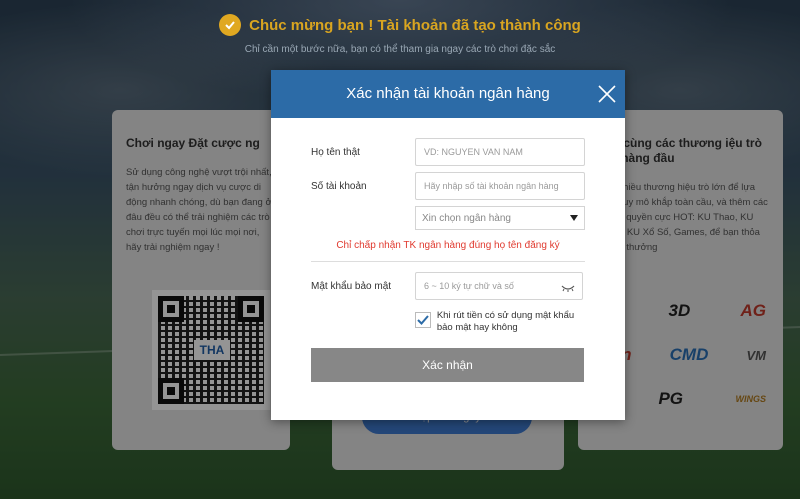 The width and height of the screenshot is (800, 499). What do you see at coordinates (447, 365) in the screenshot?
I see `confirm-button: Xác nhận` at bounding box center [447, 365].